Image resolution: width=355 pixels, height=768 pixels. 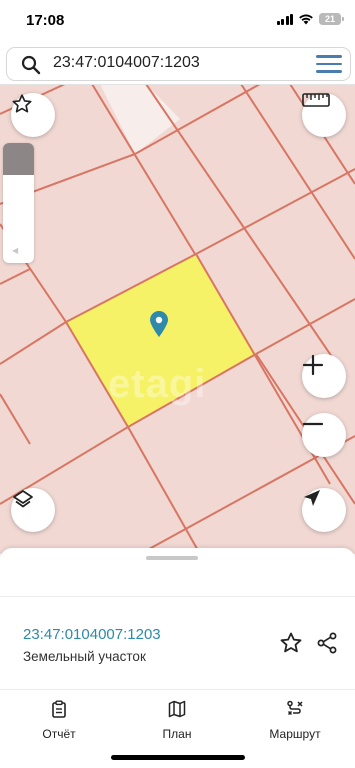 What do you see at coordinates (31, 65) in the screenshot?
I see `search-icon` at bounding box center [31, 65].